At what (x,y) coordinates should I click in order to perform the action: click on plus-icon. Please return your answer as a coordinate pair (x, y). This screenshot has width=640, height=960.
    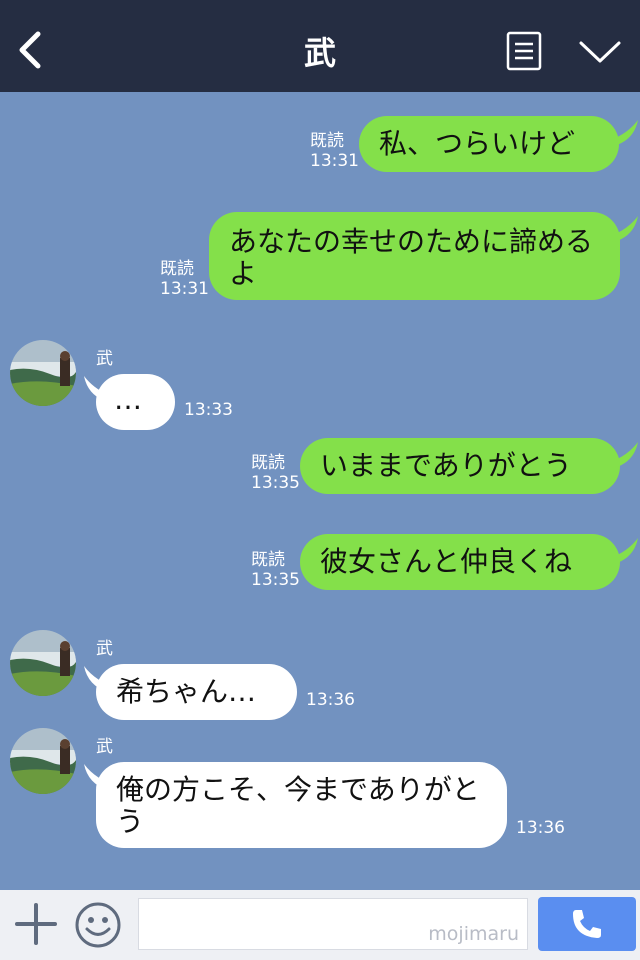
    Looking at the image, I should click on (36, 924).